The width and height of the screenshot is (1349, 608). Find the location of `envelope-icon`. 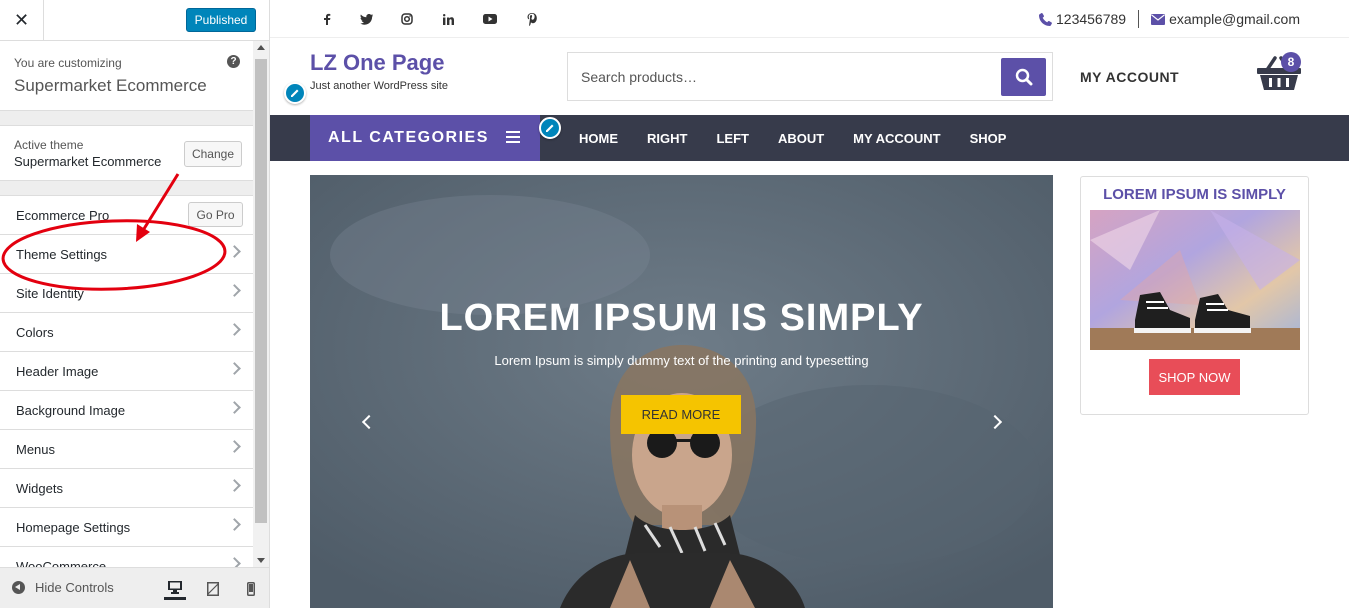

envelope-icon is located at coordinates (1158, 19).